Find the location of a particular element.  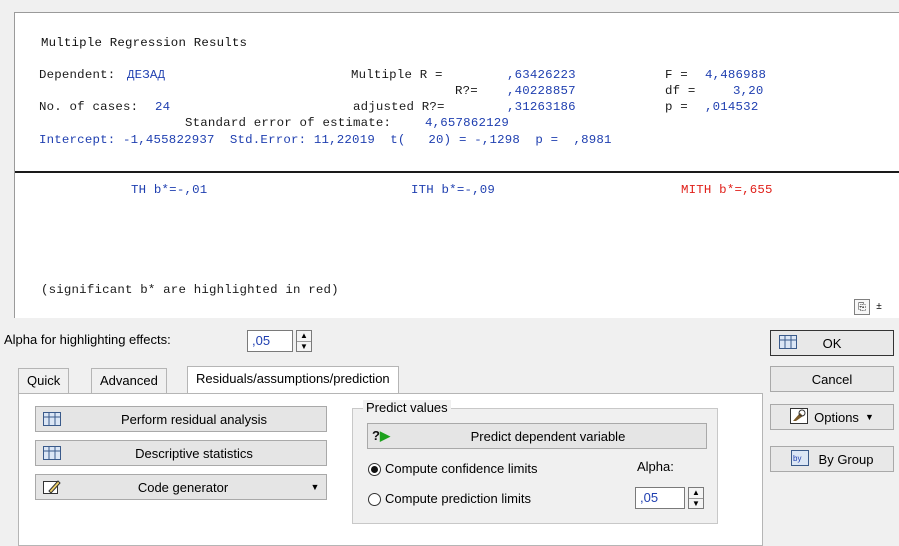

f-value: 4,486988 is located at coordinates (736, 75).